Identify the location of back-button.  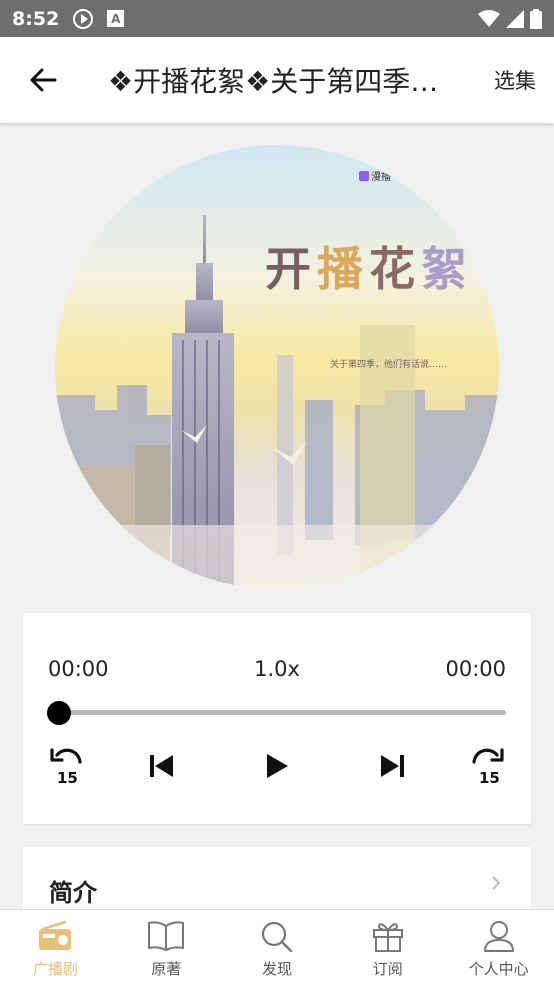
(43, 80).